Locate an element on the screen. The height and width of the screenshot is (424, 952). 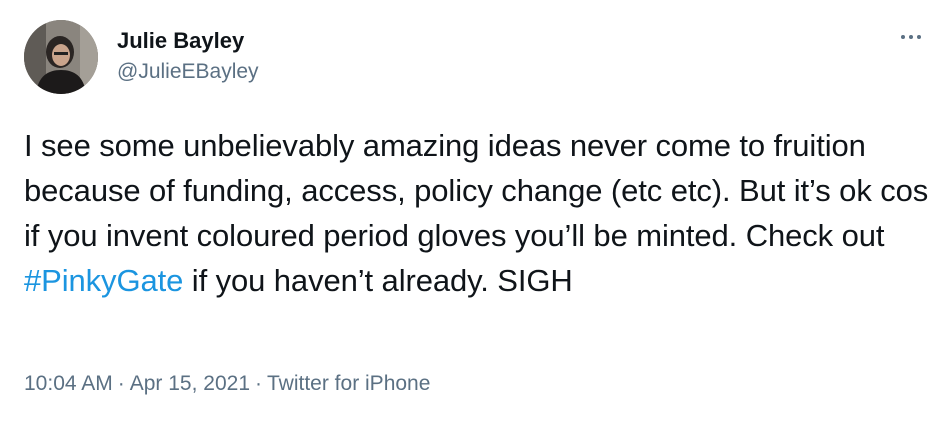
display-name: Julie Bayley is located at coordinates (188, 41).